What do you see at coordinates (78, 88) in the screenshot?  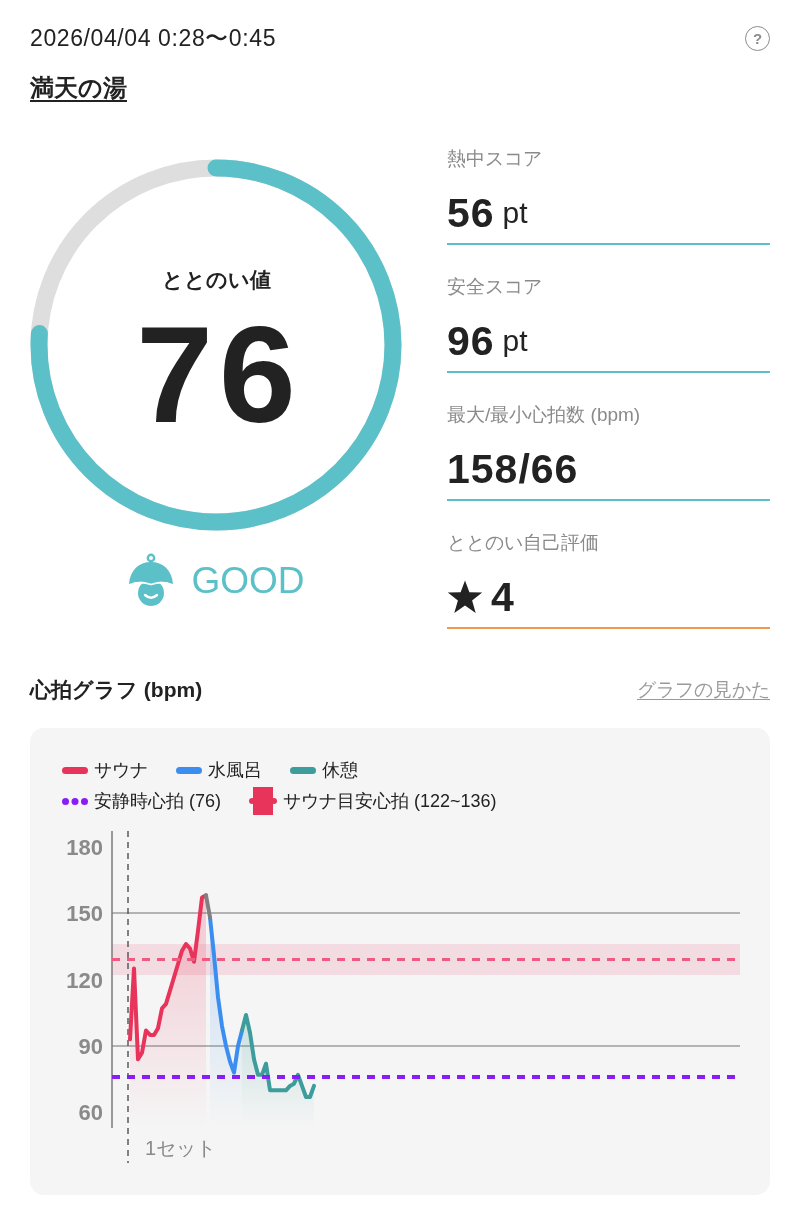 I see `facility-link: 満天の湯` at bounding box center [78, 88].